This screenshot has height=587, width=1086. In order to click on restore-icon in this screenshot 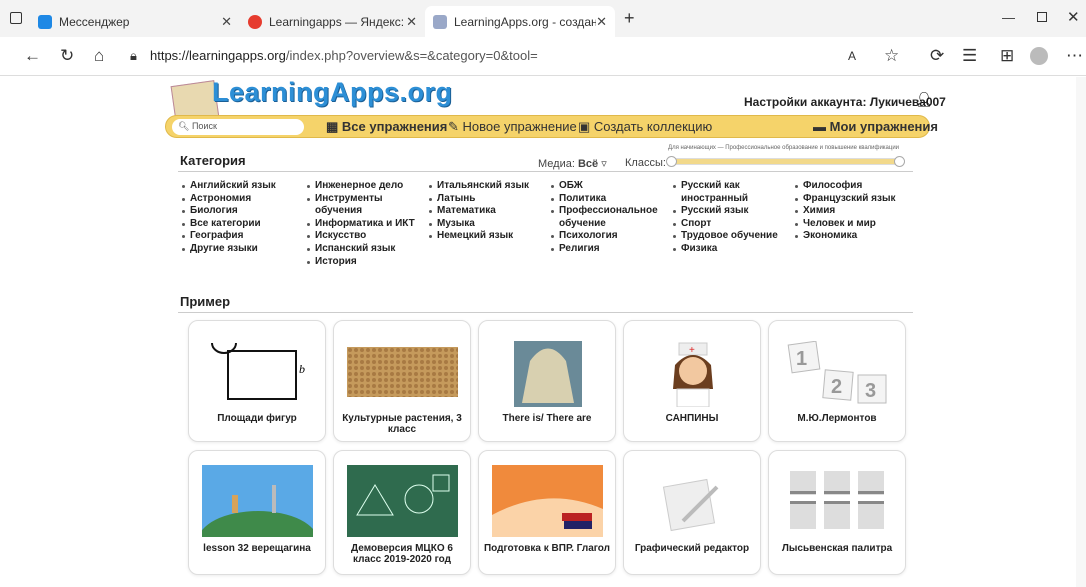, I will do `click(1042, 17)`.